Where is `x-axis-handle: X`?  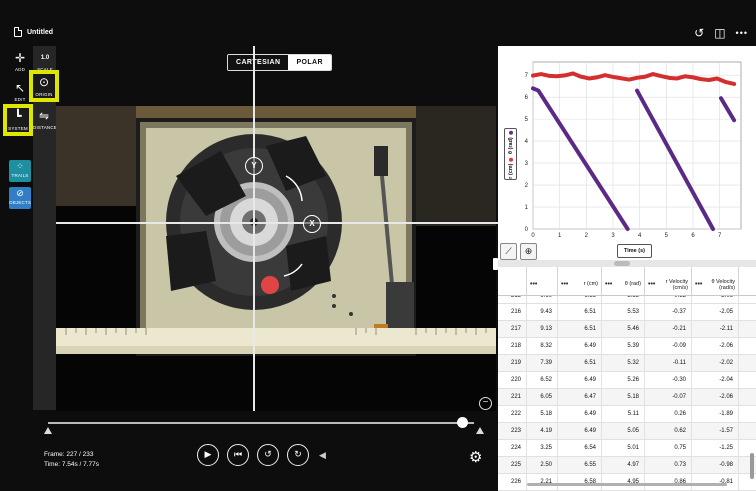
x-axis-handle: X is located at coordinates (312, 224).